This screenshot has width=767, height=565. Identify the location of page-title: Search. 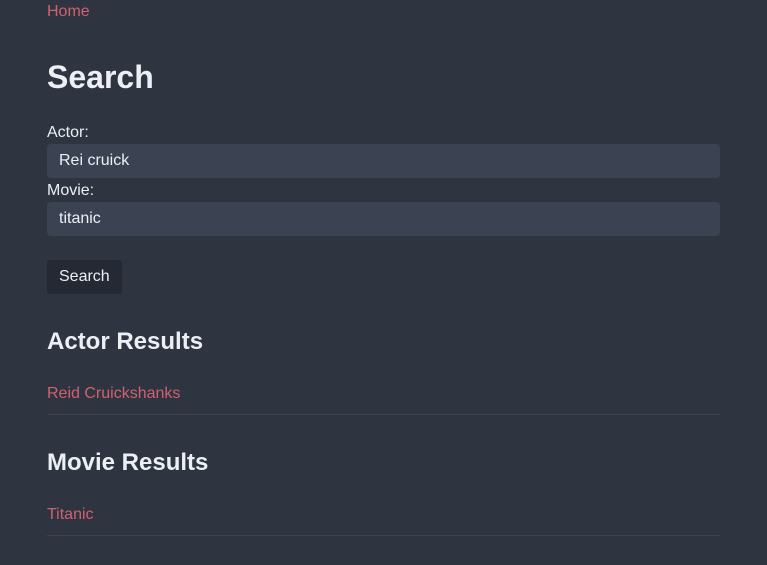
(100, 77).